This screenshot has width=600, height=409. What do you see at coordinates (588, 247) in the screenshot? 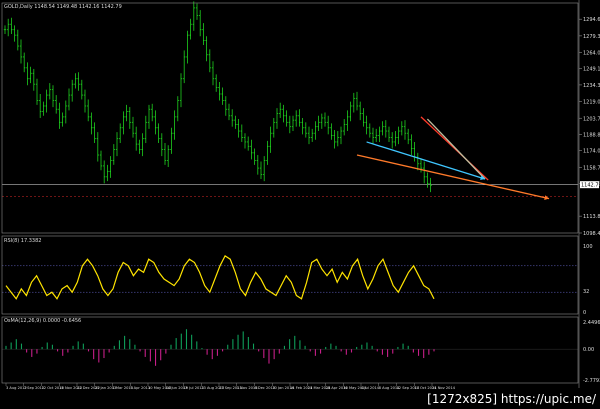
I see `rsi-tick-label: 100` at bounding box center [588, 247].